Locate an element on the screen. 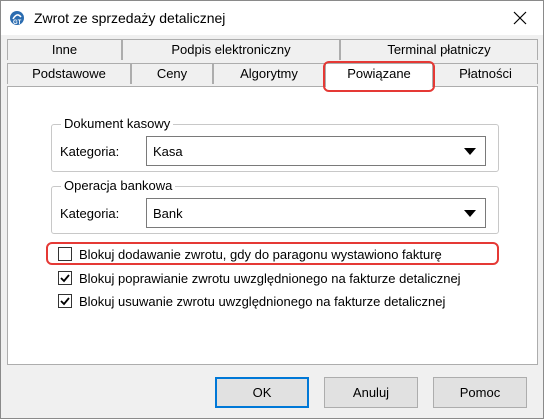 The width and height of the screenshot is (544, 419). tab-podstawowe: Podstawowe is located at coordinates (69, 73).